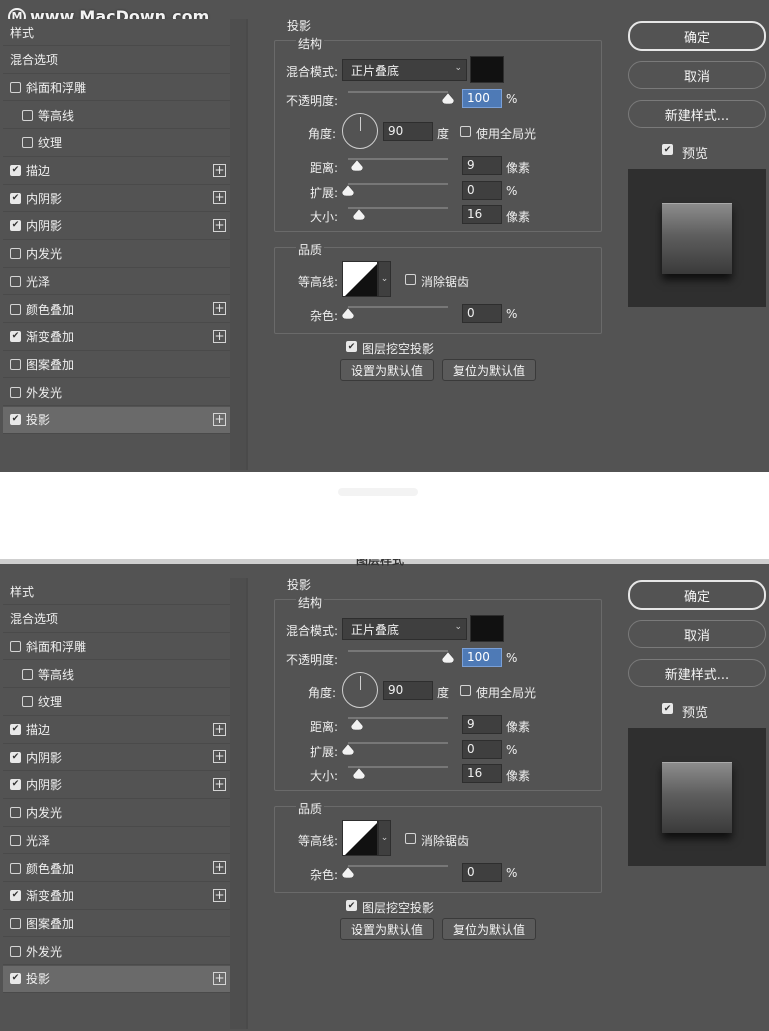 The width and height of the screenshot is (769, 1031). What do you see at coordinates (482, 872) in the screenshot?
I see `noise-input: 0` at bounding box center [482, 872].